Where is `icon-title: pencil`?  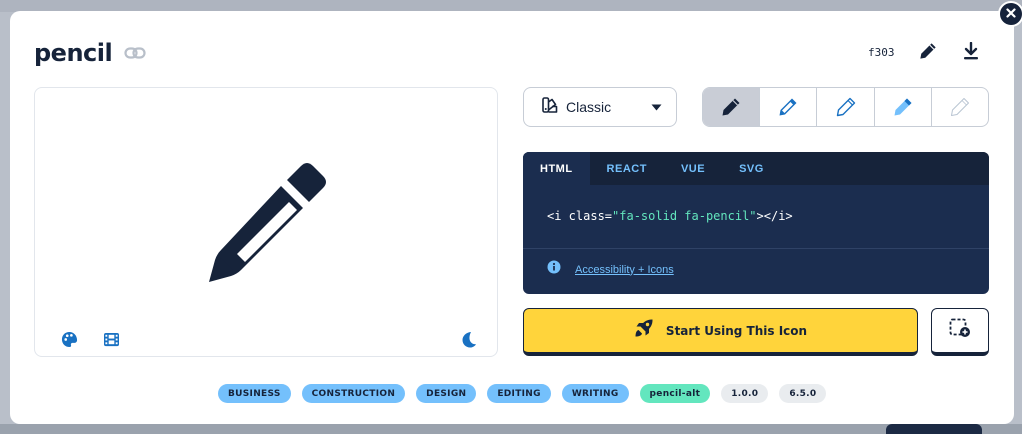
icon-title: pencil is located at coordinates (73, 53).